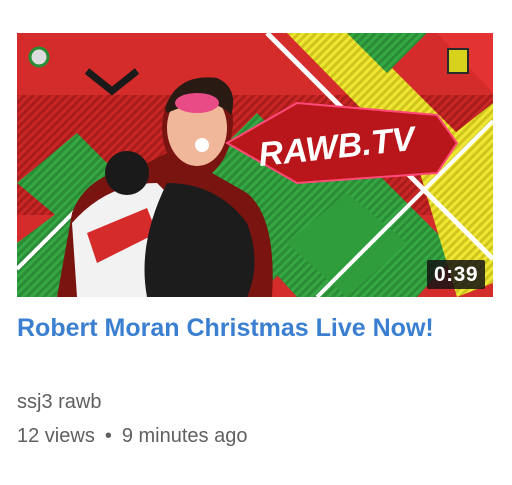  Describe the element at coordinates (252, 328) in the screenshot. I see `video-title: Robert Moran Christmas Live Now!` at that location.